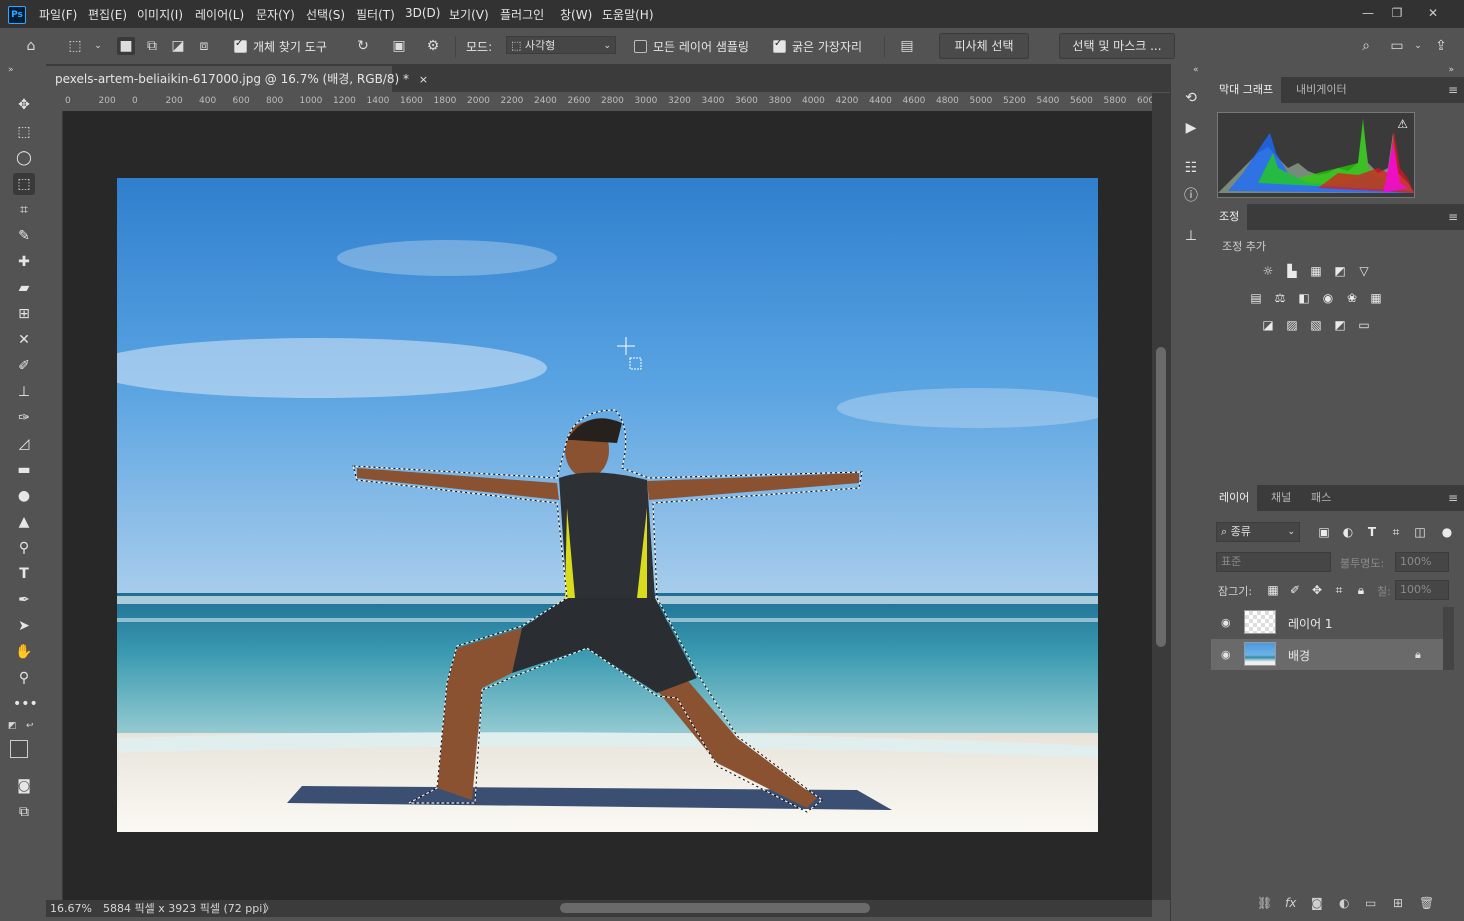 The height and width of the screenshot is (921, 1464). Describe the element at coordinates (1273, 590) in the screenshot. I see `lock-transparent-icon: ▦` at that location.